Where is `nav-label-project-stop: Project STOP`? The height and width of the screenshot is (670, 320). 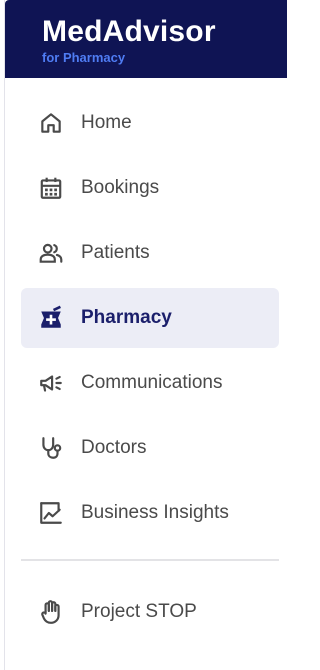 nav-label-project-stop: Project STOP is located at coordinates (139, 611).